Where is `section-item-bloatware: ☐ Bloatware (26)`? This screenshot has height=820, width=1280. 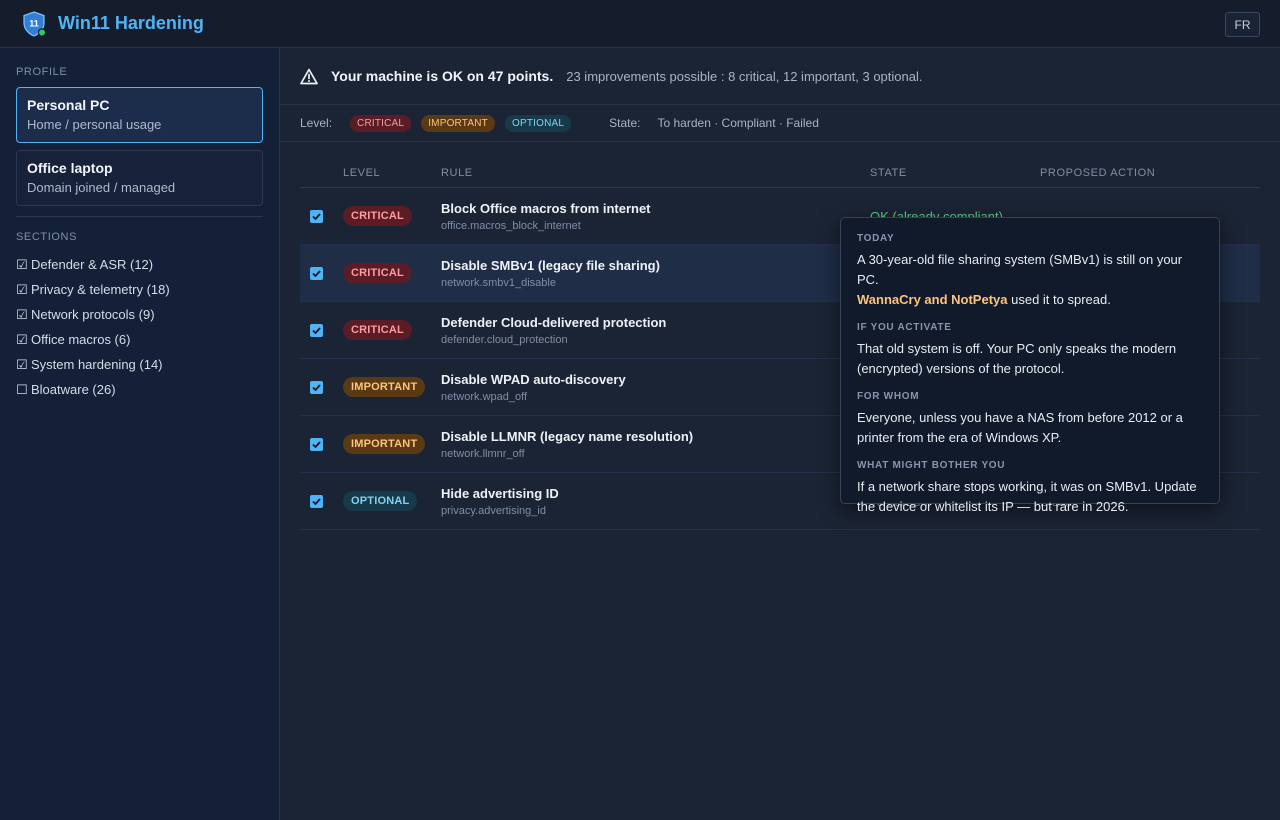 section-item-bloatware: ☐ Bloatware (26) is located at coordinates (139, 389).